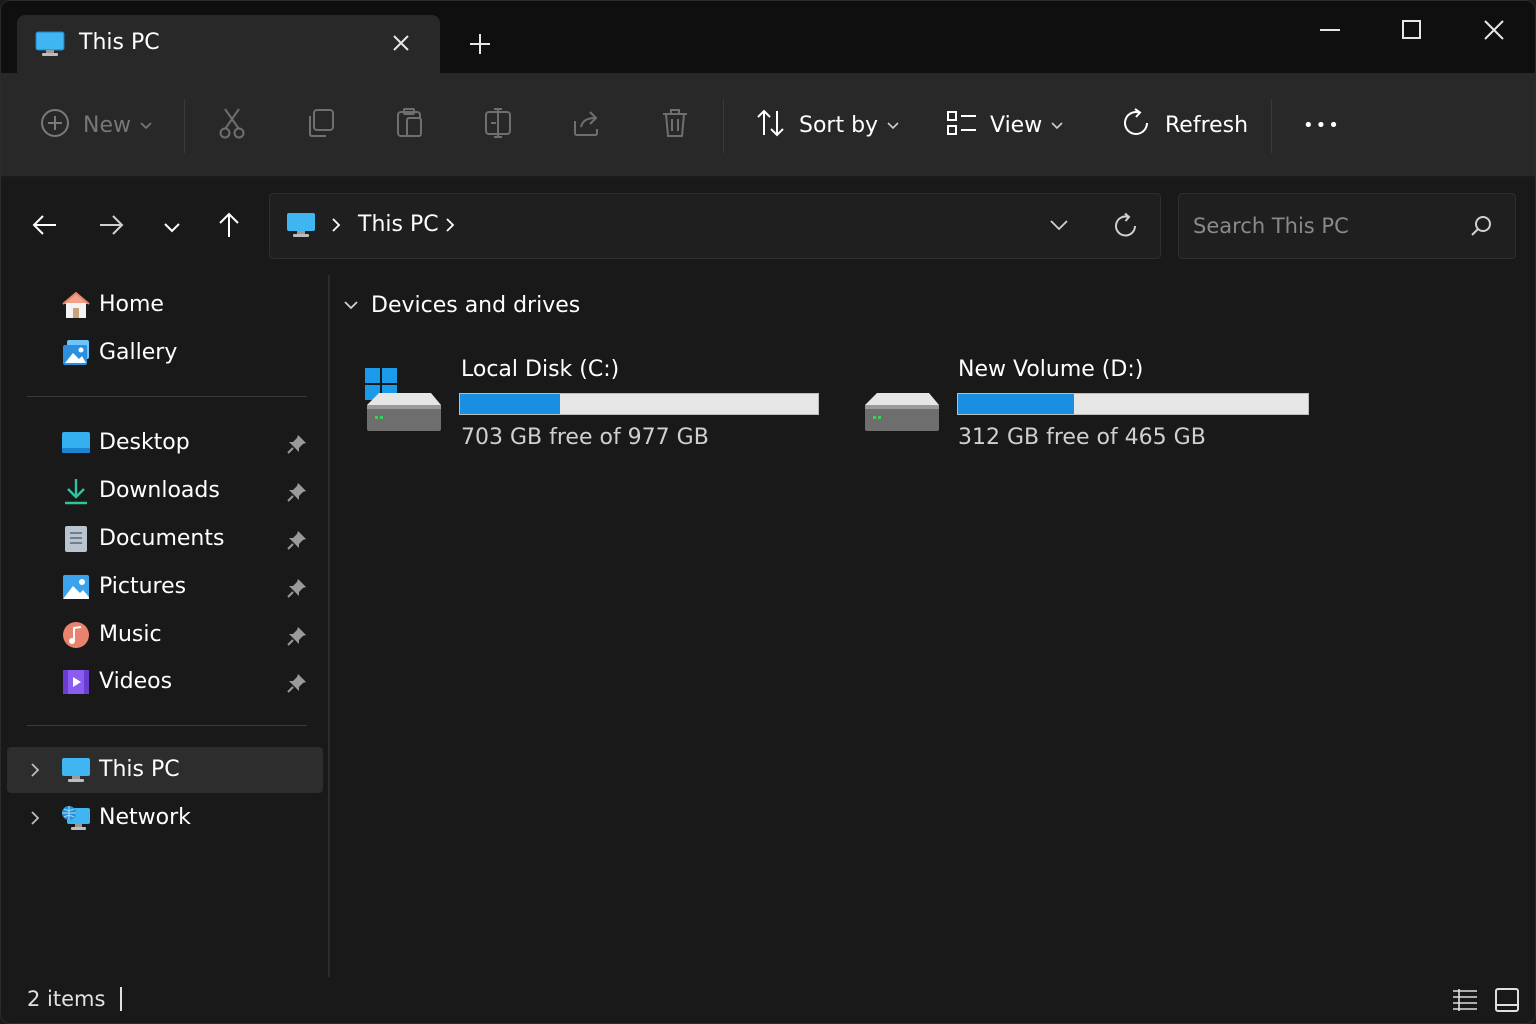  I want to click on gallery-icon, so click(76, 355).